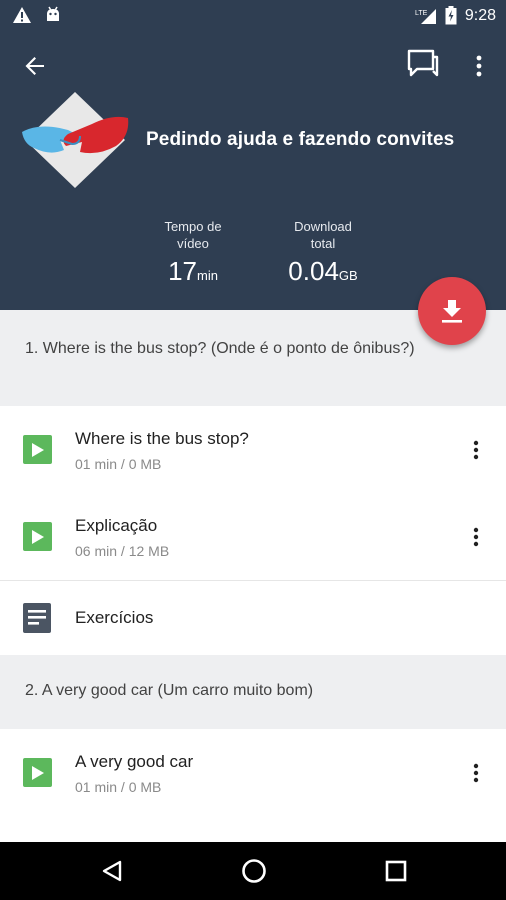  I want to click on chat-icon, so click(423, 63).